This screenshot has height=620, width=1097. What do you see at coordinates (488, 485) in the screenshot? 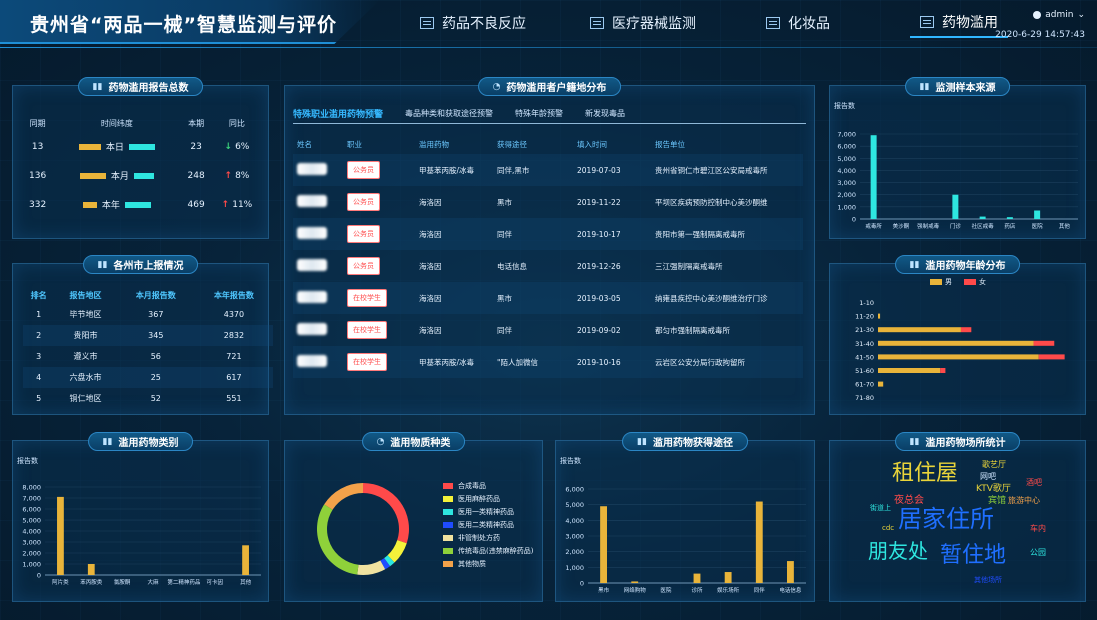
I see `legend-item: 合成毒品` at bounding box center [488, 485].